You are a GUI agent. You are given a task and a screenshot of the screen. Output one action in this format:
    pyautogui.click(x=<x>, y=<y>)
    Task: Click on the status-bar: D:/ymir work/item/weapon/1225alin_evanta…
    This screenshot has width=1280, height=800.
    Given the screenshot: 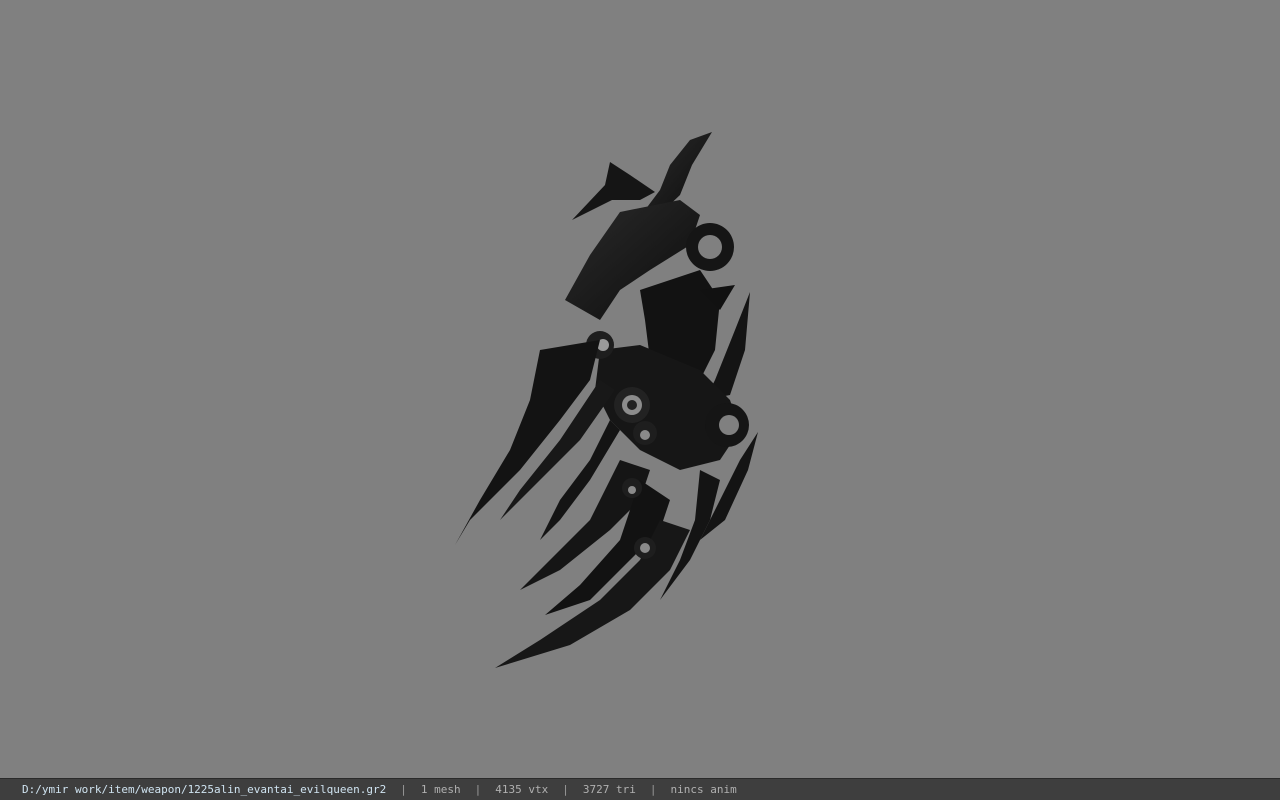 What is the action you would take?
    pyautogui.click(x=640, y=789)
    